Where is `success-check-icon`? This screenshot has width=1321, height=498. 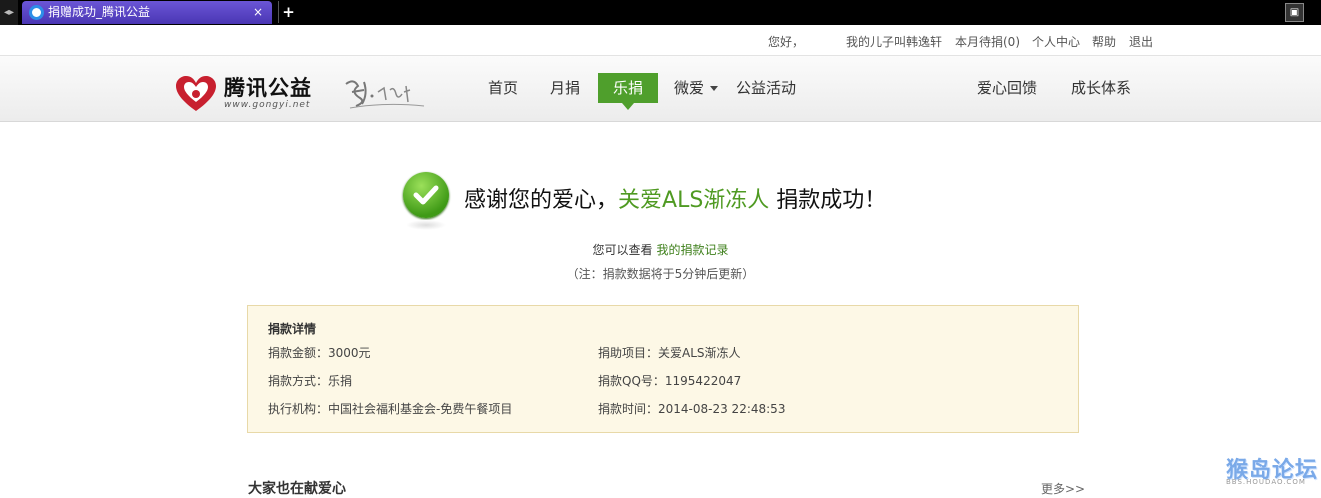
success-check-icon is located at coordinates (426, 195).